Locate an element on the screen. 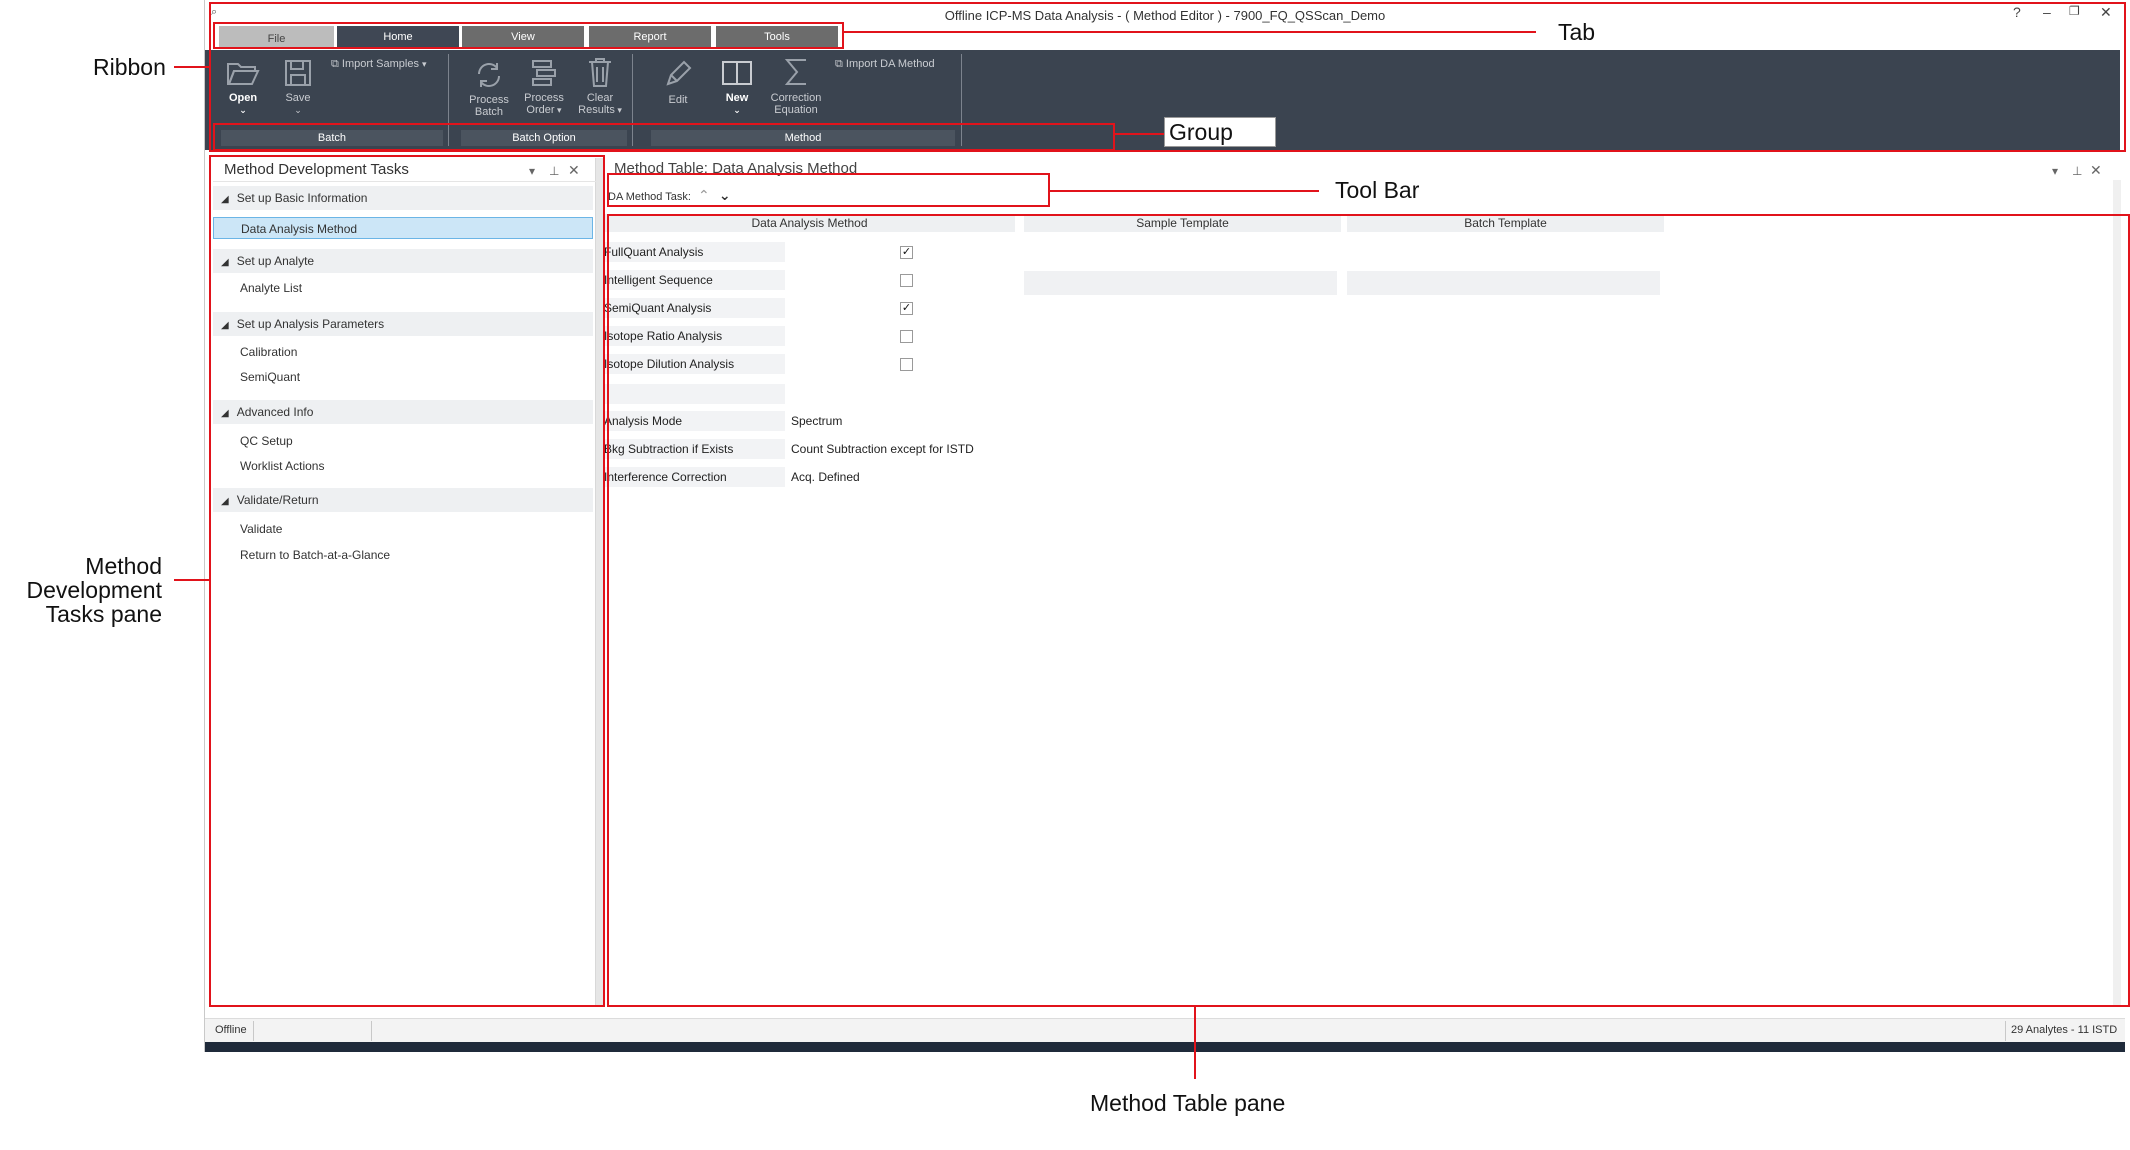 This screenshot has height=1150, width=2130. callout-tasks-pane: Method Development Tasks pane is located at coordinates (81, 590).